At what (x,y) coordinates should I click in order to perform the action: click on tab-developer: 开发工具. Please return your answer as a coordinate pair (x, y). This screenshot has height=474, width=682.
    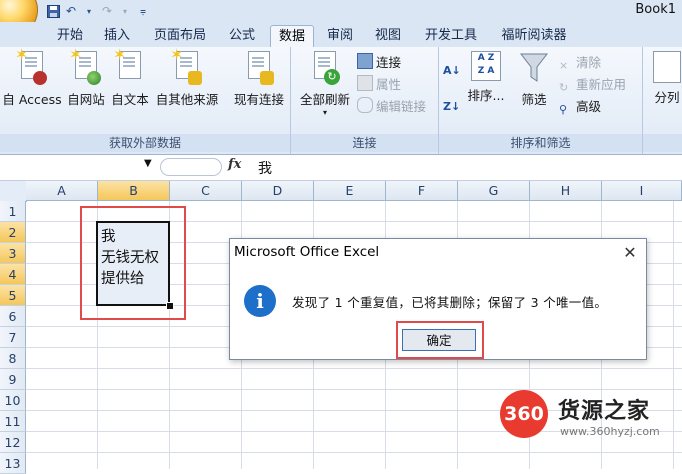
    Looking at the image, I should click on (451, 35).